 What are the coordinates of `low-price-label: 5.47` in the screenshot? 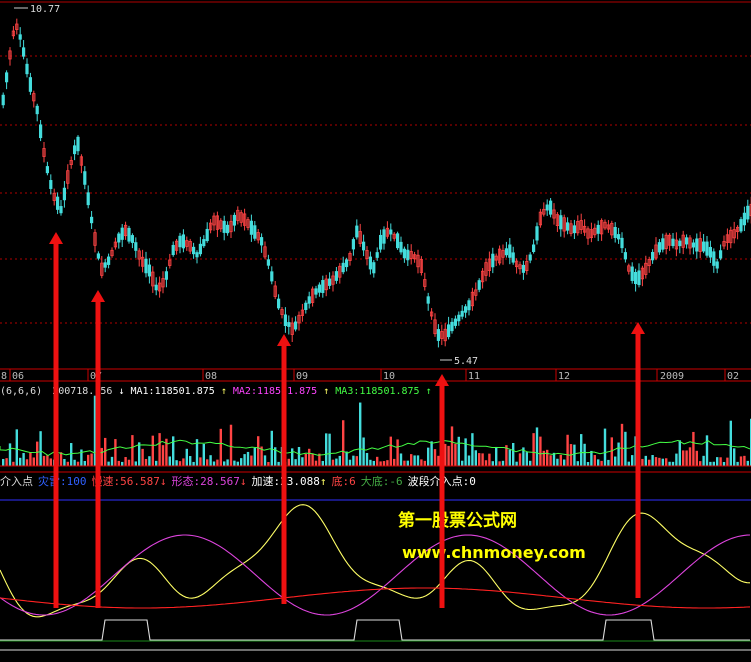 It's located at (466, 361).